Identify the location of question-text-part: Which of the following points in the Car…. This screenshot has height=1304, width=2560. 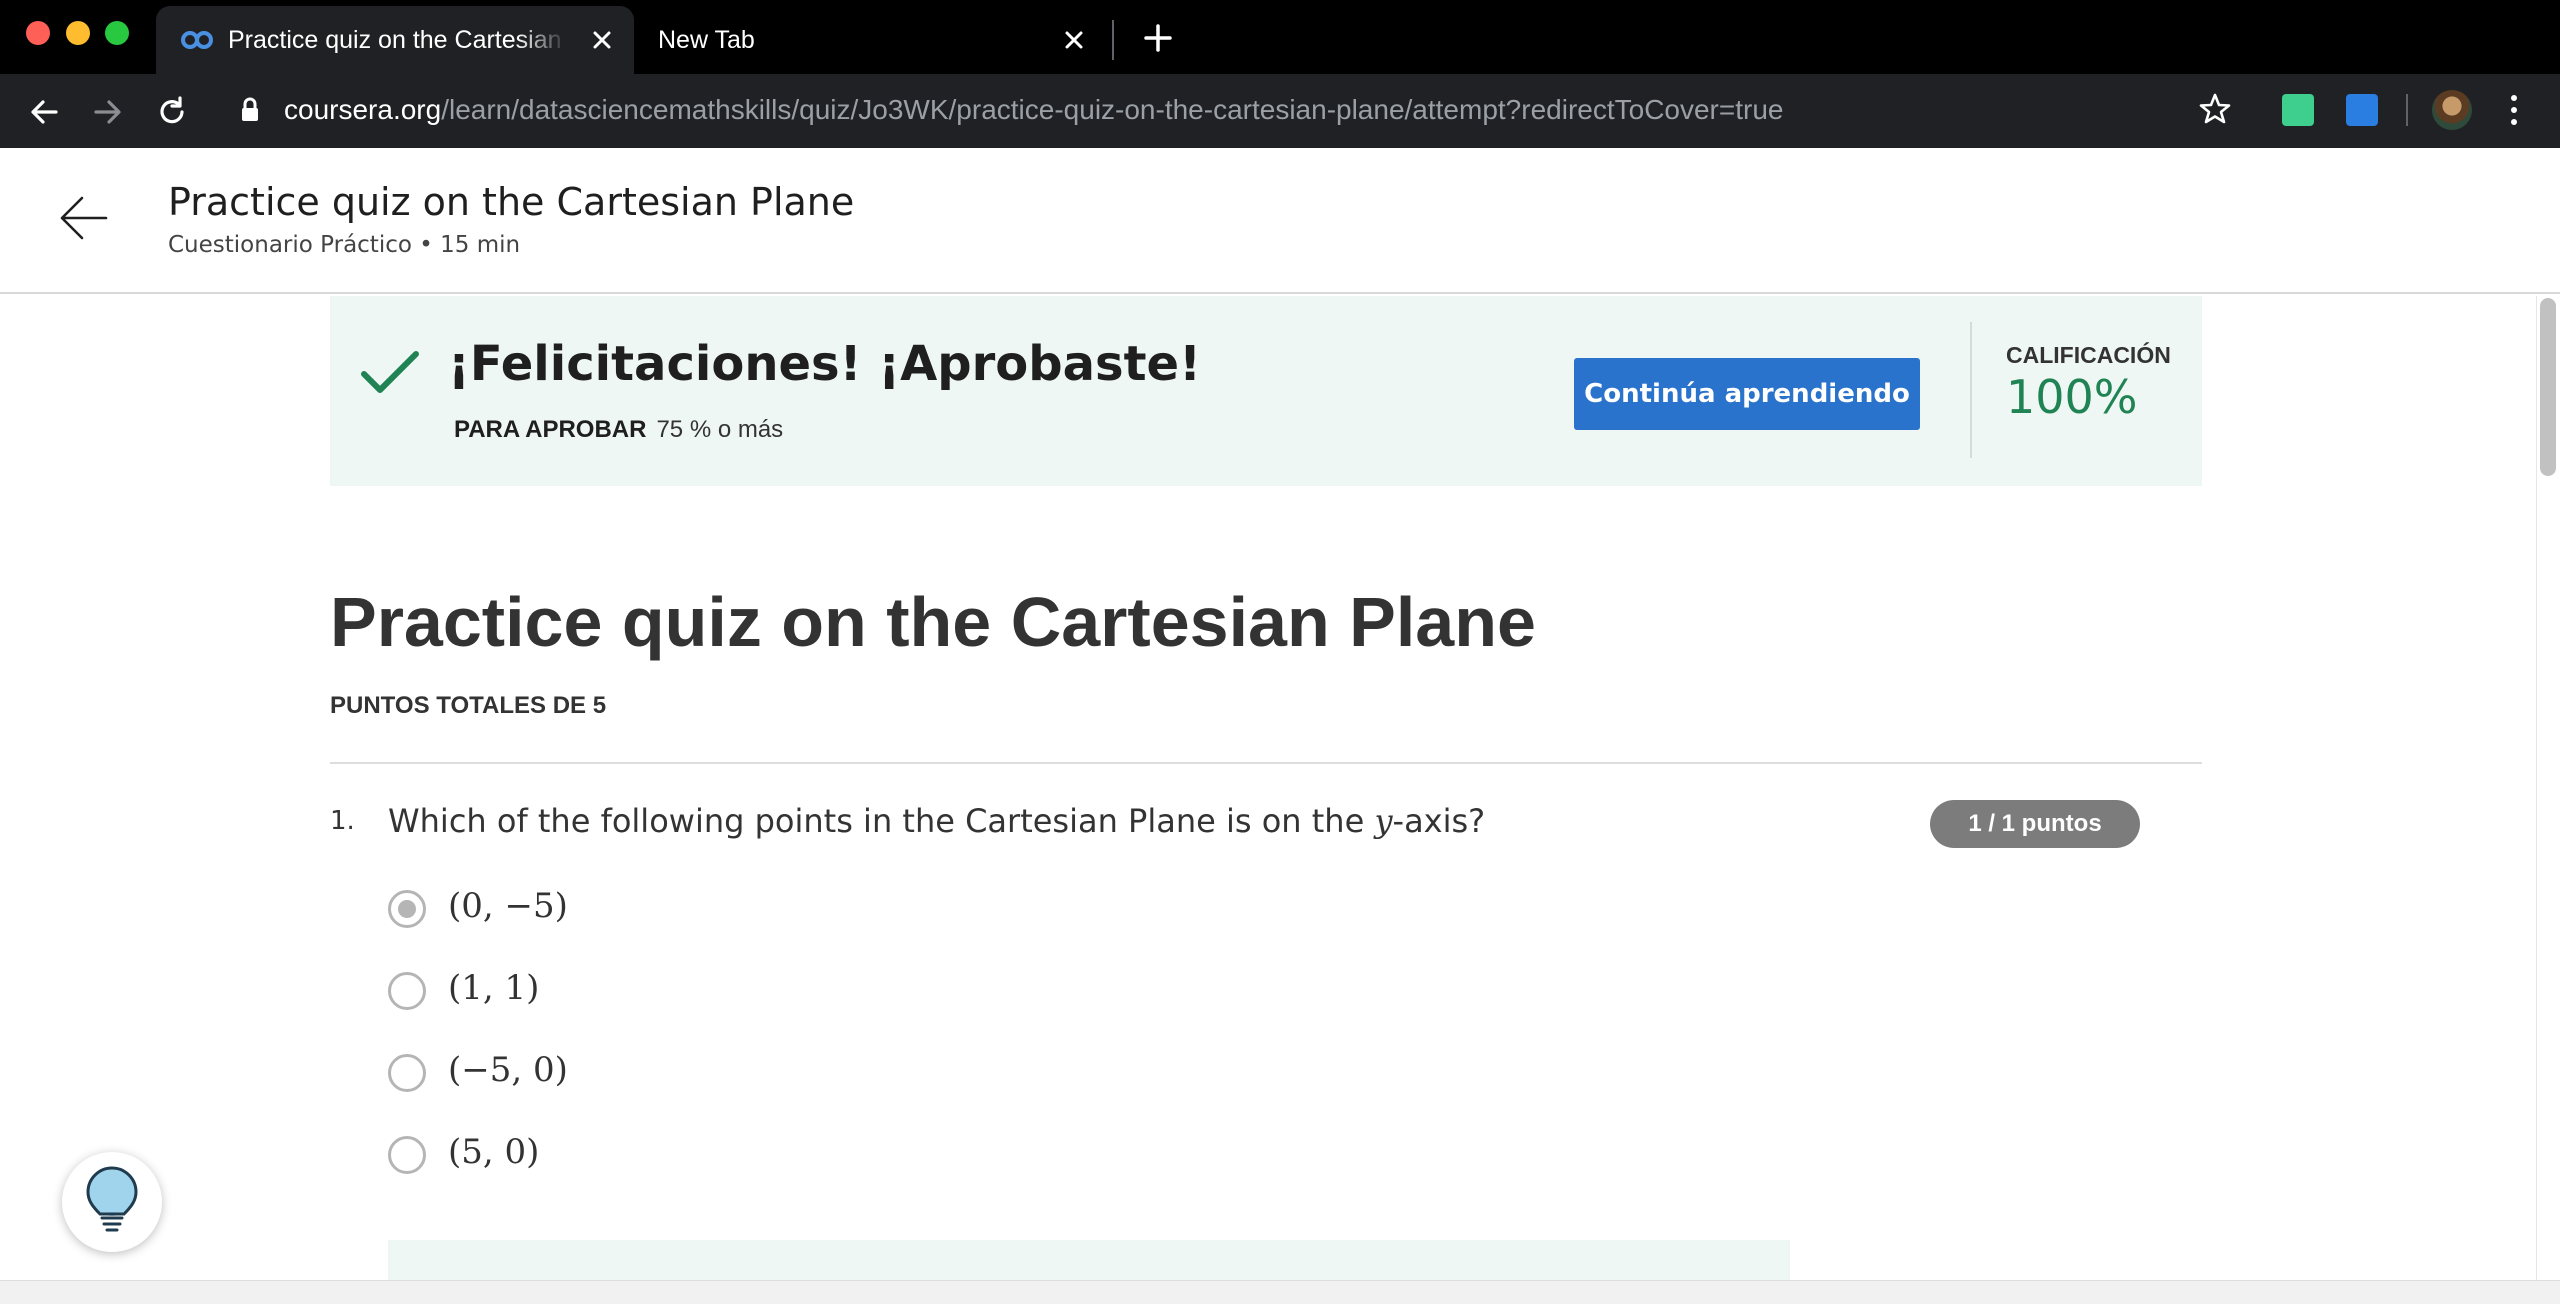
(881, 821).